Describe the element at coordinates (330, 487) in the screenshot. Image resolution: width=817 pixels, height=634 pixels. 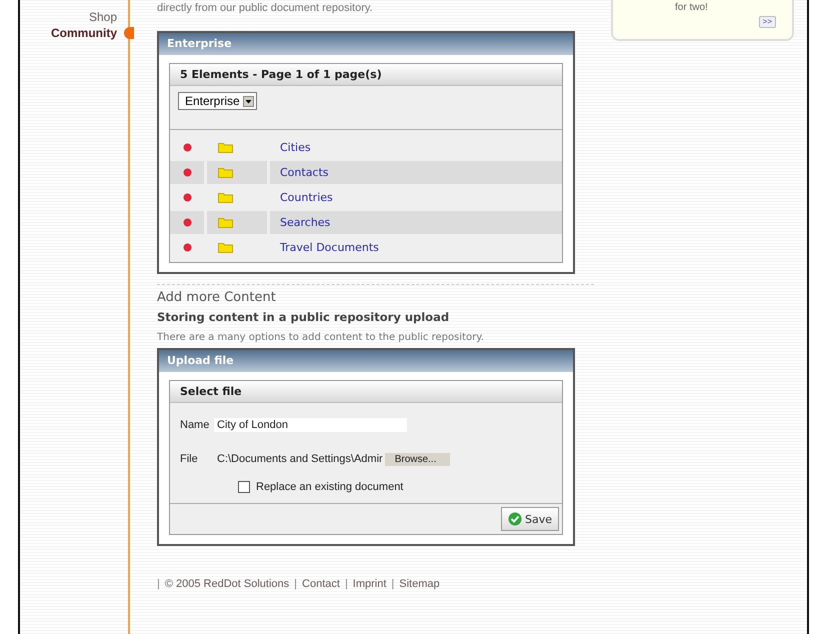
I see `checkbox-label: Replace an existing document` at that location.